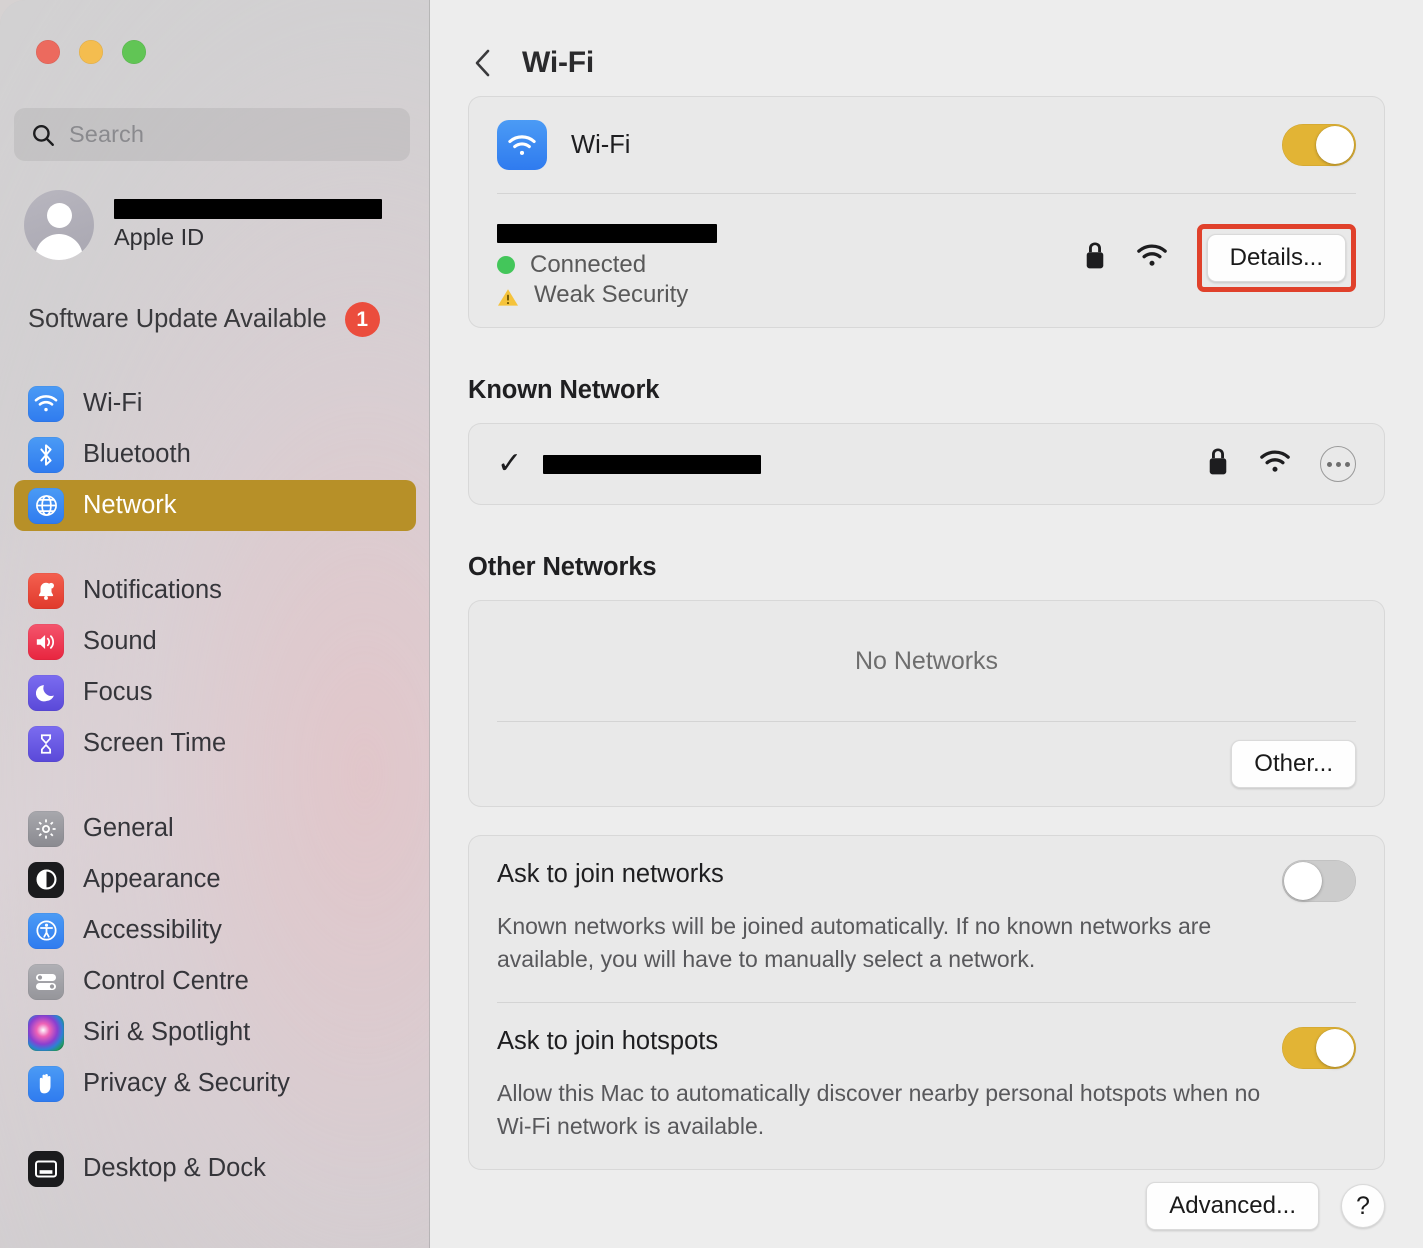 This screenshot has height=1248, width=1423. I want to click on apple-id-row: Apple ID, so click(203, 225).